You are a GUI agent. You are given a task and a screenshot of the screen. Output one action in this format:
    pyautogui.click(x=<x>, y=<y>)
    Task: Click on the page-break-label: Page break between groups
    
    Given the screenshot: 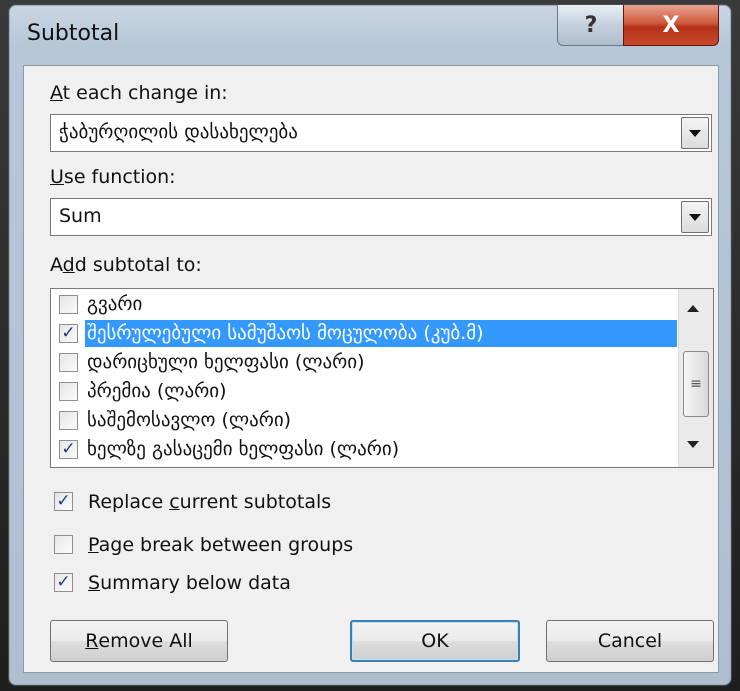 What is the action you would take?
    pyautogui.click(x=221, y=545)
    